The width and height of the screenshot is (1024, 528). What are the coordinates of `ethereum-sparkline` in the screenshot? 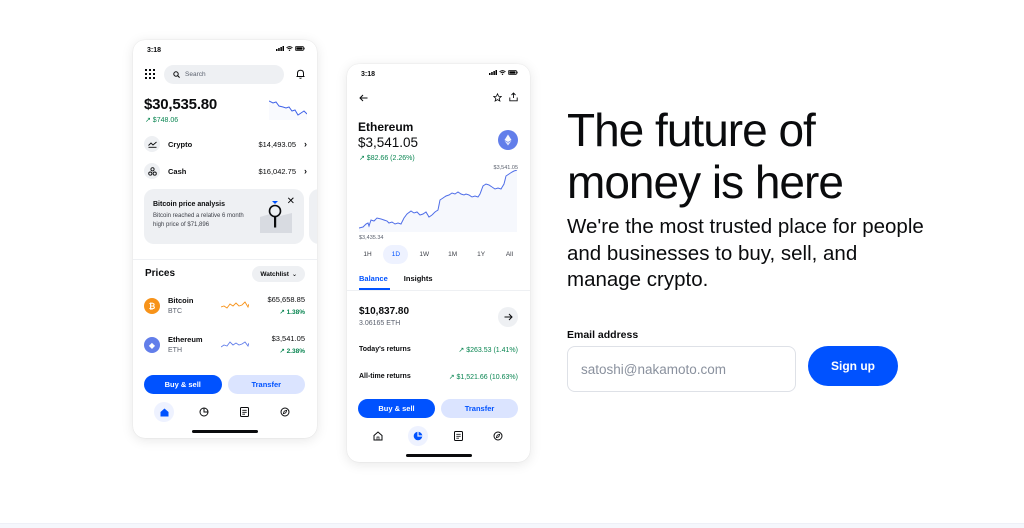 It's located at (235, 344).